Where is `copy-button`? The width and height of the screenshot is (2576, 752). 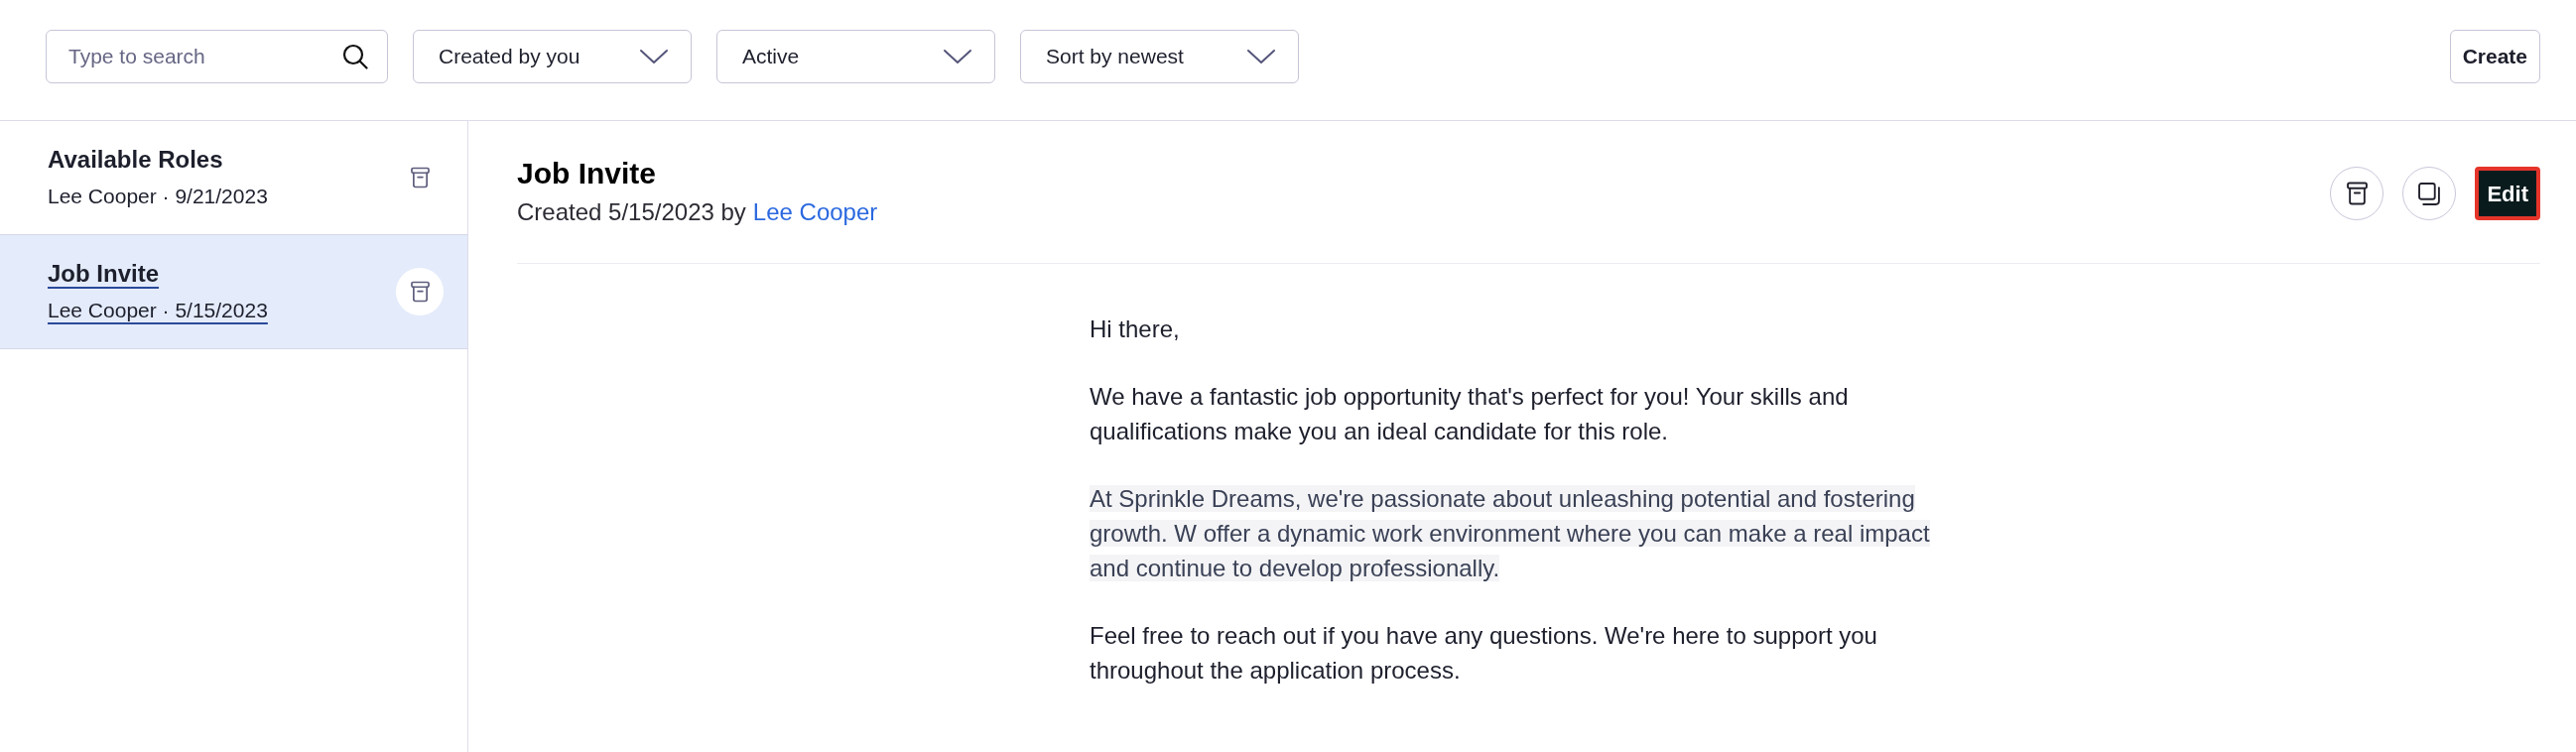 copy-button is located at coordinates (2429, 193).